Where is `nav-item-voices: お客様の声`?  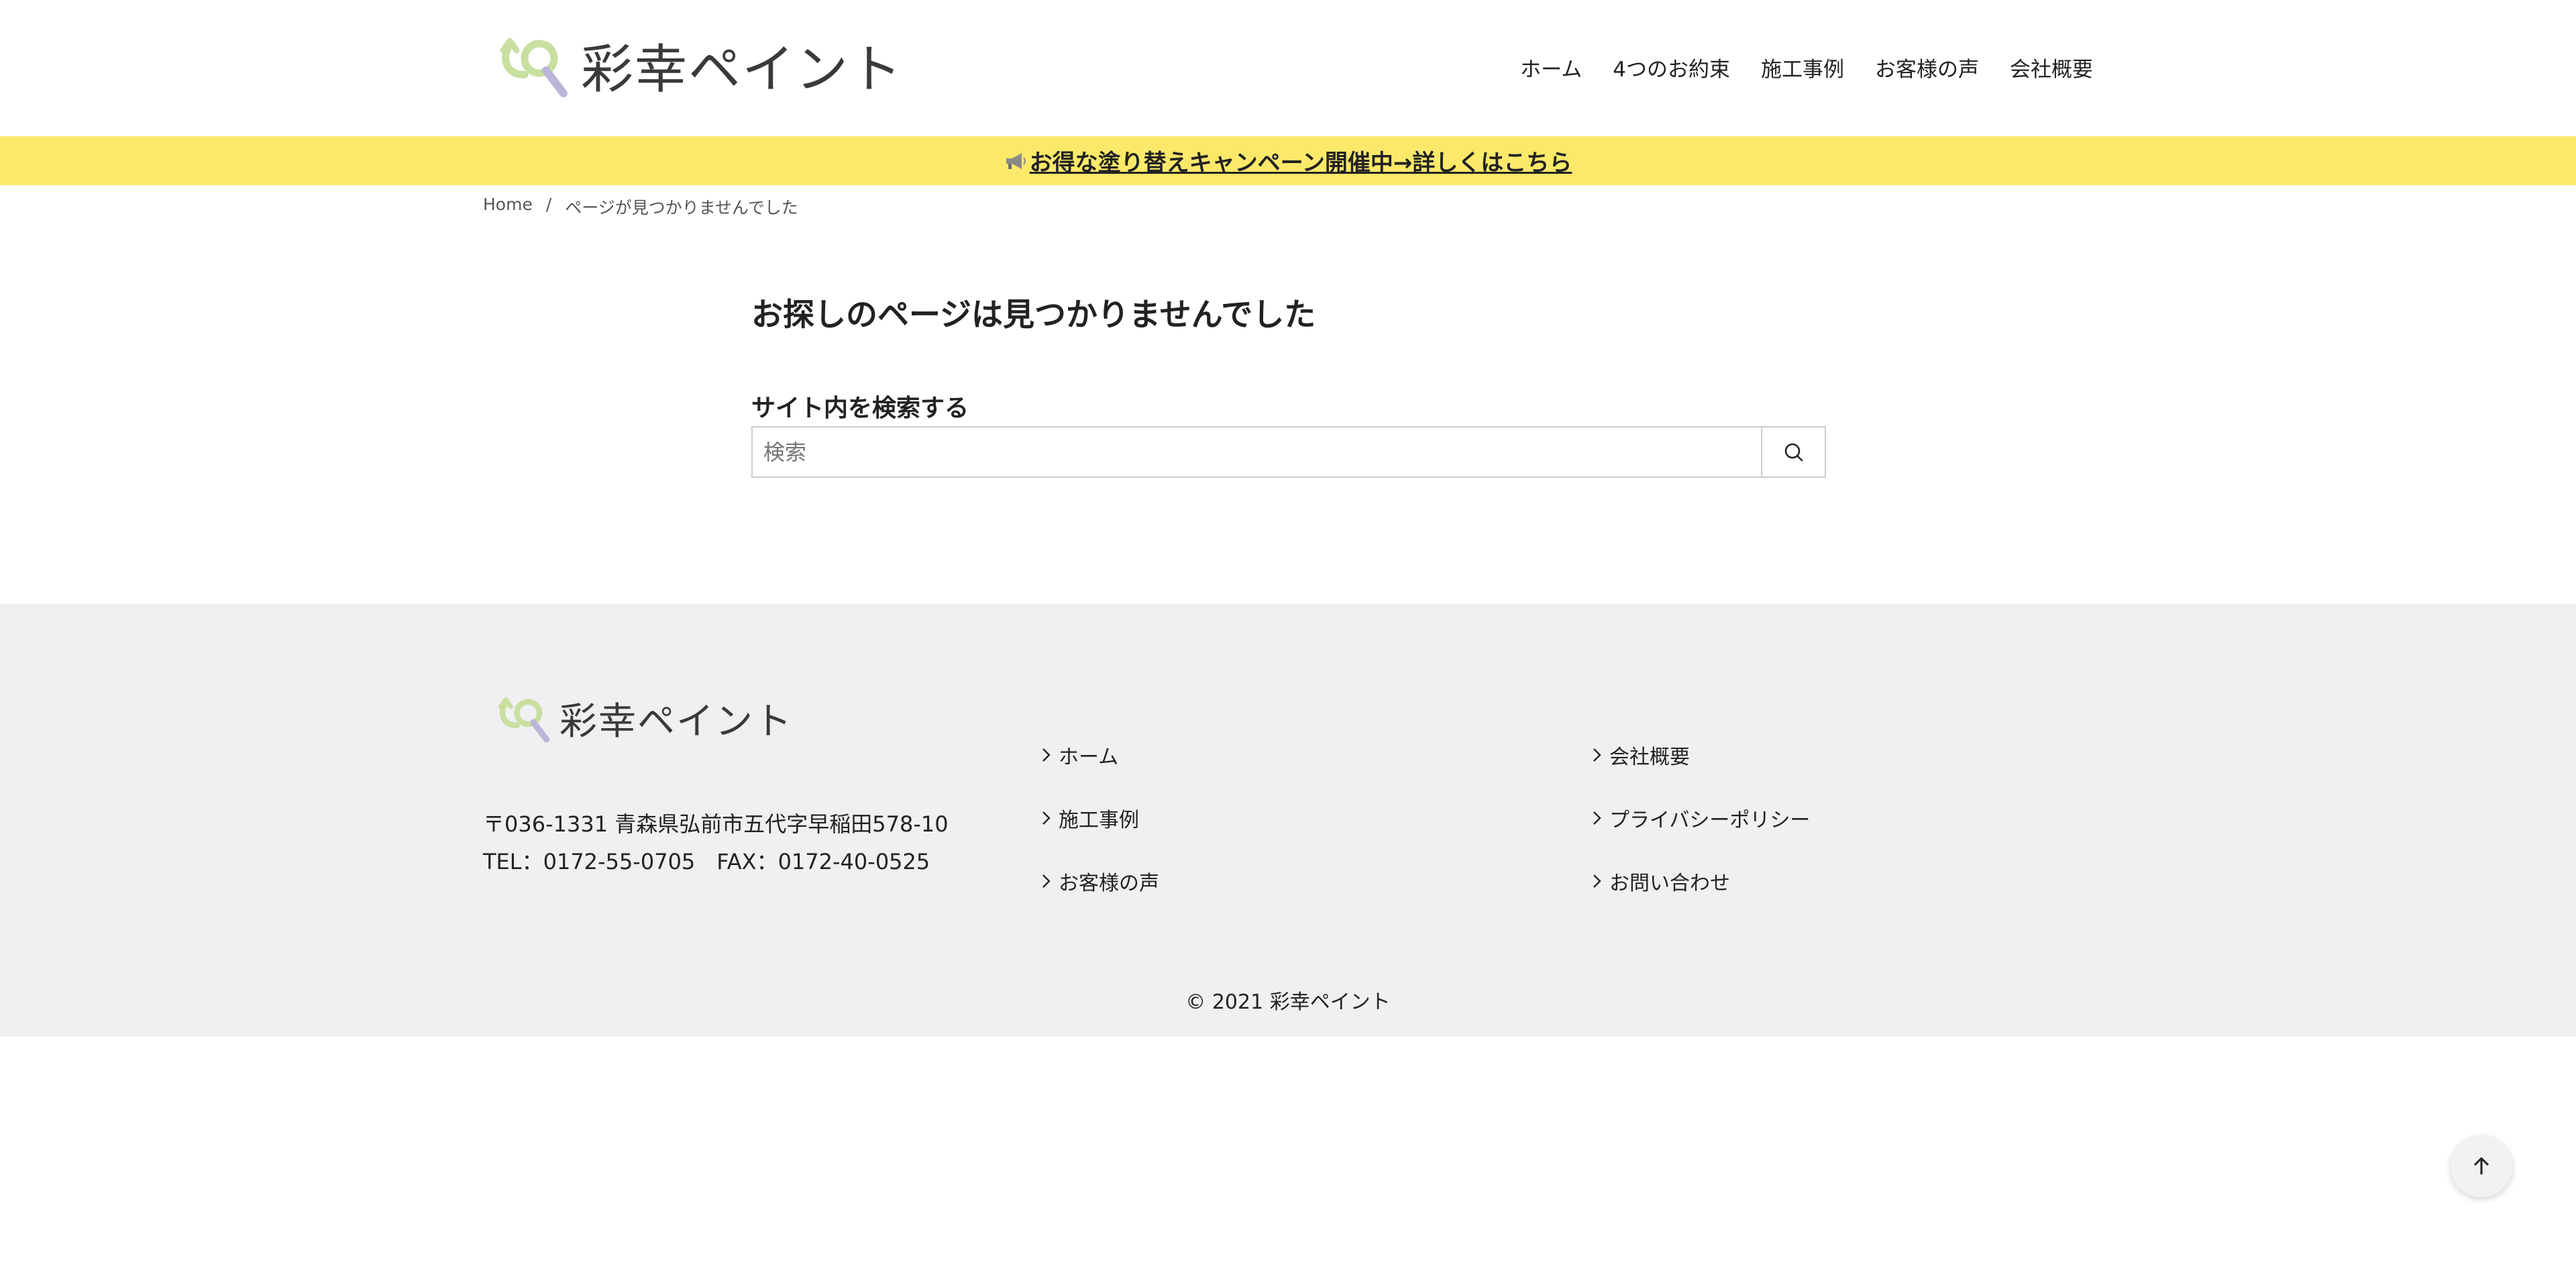
nav-item-voices: お客様の声 is located at coordinates (1927, 67).